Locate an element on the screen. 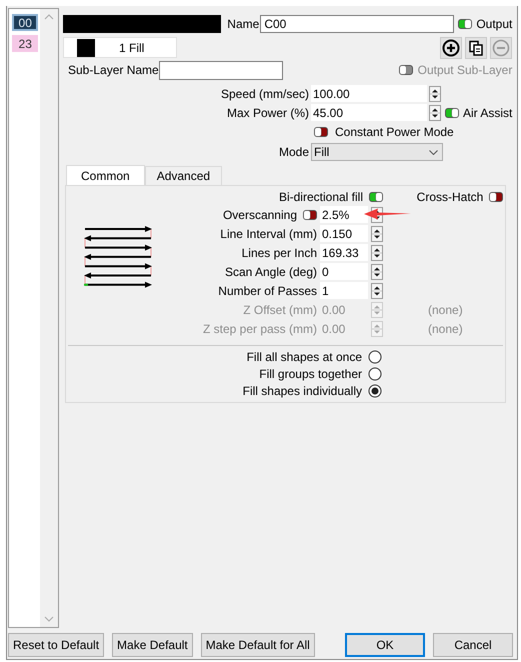  mode-label: Mode is located at coordinates (293, 152).